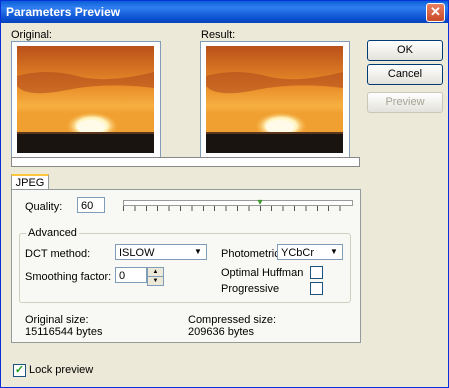 This screenshot has width=449, height=388. I want to click on dct-method-value: ISLOW, so click(137, 253).